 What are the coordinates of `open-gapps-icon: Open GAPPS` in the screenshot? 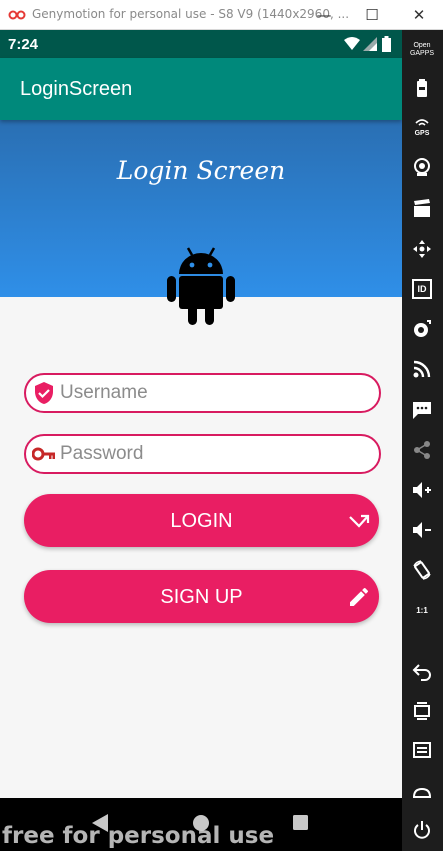 It's located at (422, 50).